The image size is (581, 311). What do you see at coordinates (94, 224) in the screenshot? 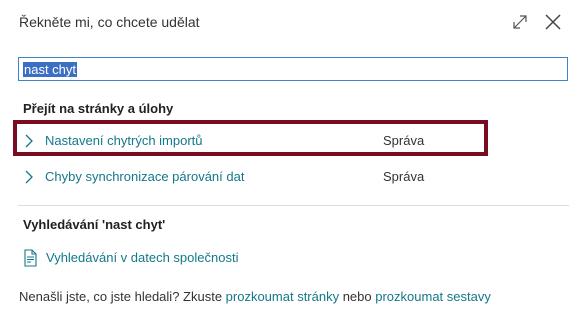
I see `search-section-heading: Vyhledávání 'nast chyt'` at bounding box center [94, 224].